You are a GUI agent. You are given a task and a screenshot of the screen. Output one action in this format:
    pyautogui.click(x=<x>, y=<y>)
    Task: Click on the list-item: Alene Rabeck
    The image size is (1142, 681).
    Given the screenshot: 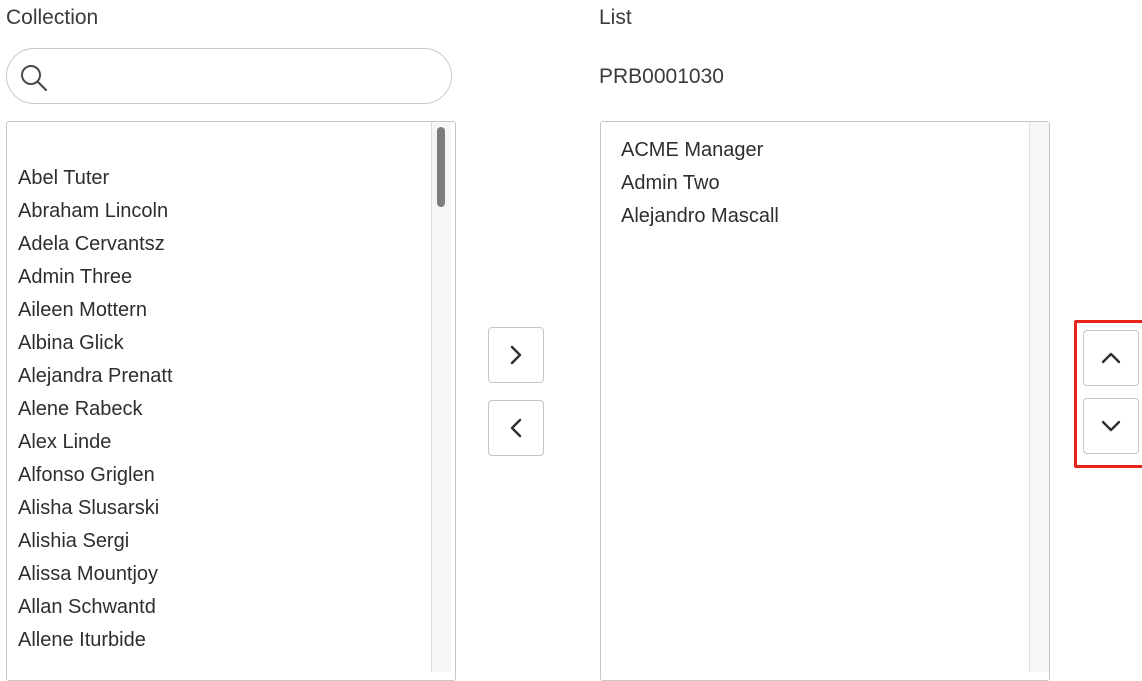 What is the action you would take?
    pyautogui.click(x=95, y=409)
    